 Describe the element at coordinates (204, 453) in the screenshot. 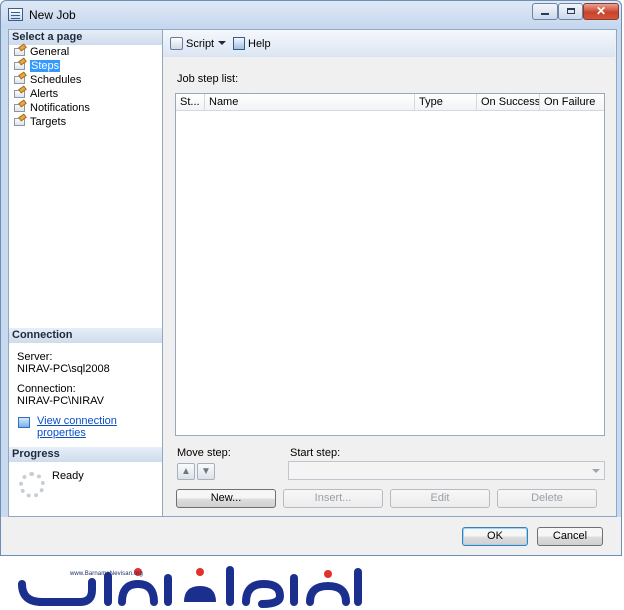

I see `move-step-label: Move step:` at that location.